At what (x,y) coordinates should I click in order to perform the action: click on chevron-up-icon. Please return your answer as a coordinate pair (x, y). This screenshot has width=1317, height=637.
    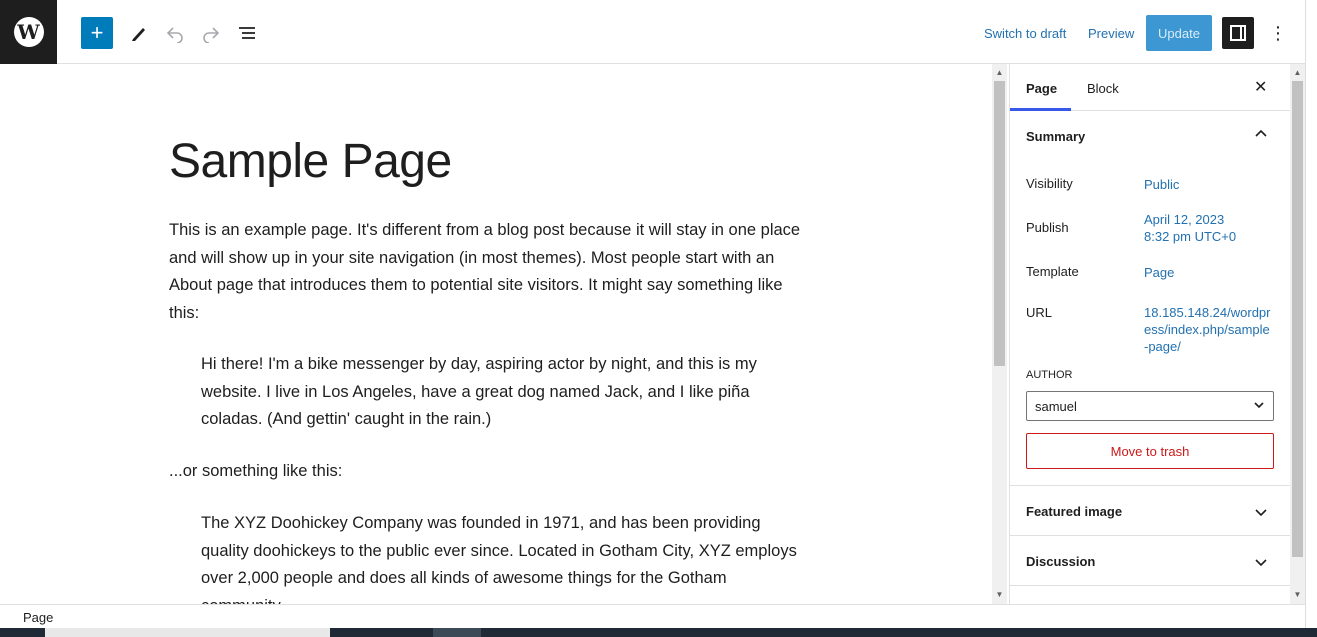
    Looking at the image, I should click on (1262, 135).